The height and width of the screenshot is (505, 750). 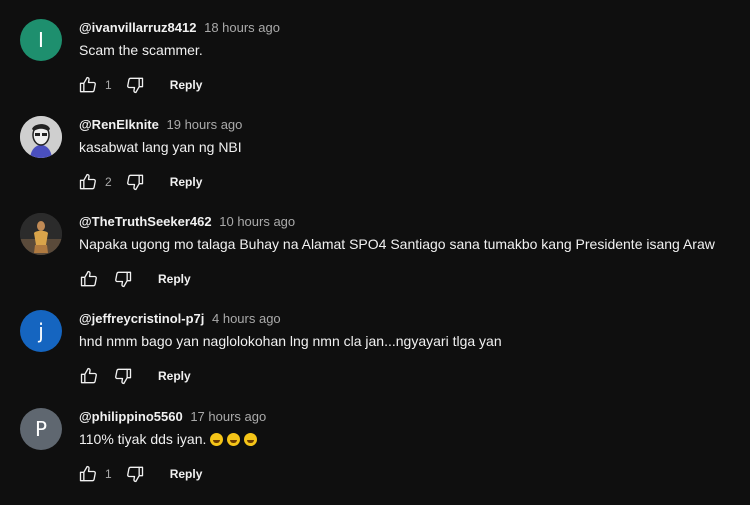 I want to click on avatar-letter: j, so click(x=41, y=331).